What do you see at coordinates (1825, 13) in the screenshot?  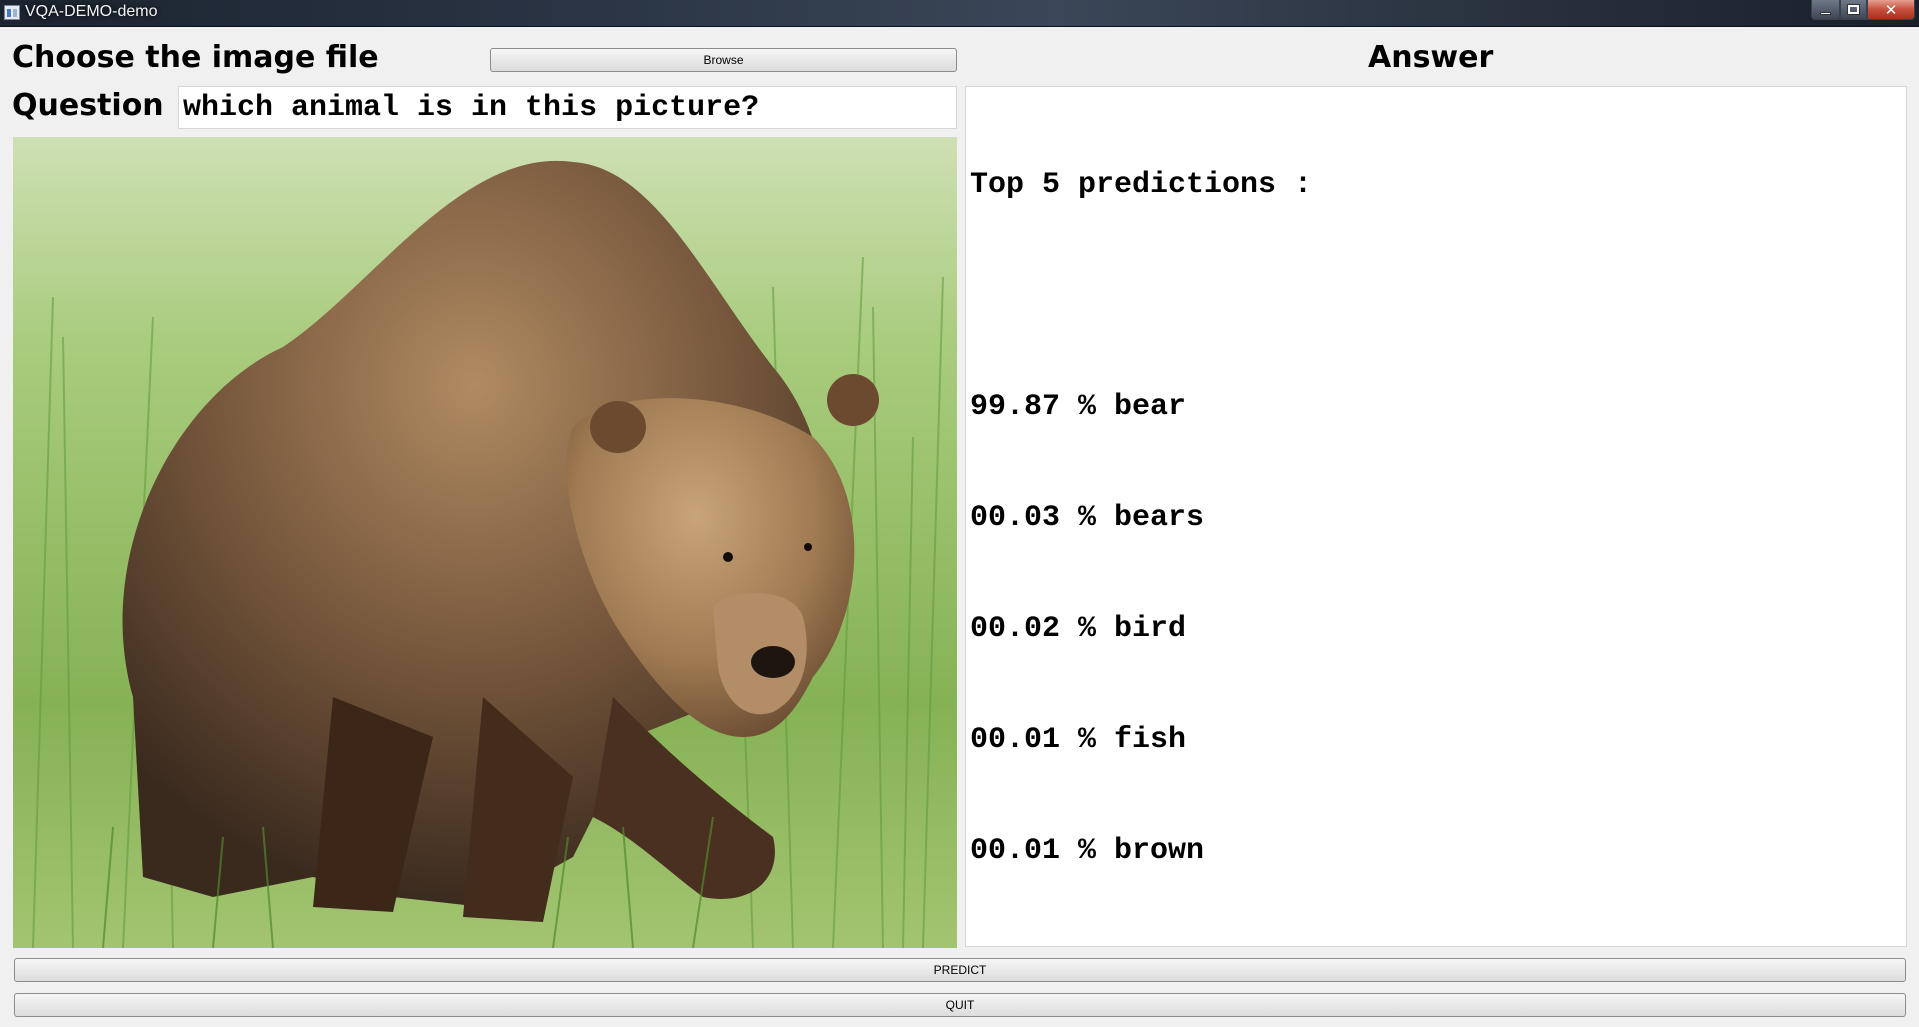 I see `minimize-icon` at bounding box center [1825, 13].